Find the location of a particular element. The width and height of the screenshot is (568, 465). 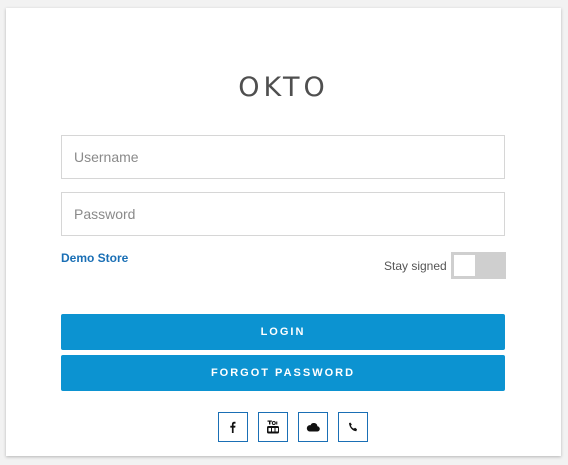

youtube-icon is located at coordinates (273, 427).